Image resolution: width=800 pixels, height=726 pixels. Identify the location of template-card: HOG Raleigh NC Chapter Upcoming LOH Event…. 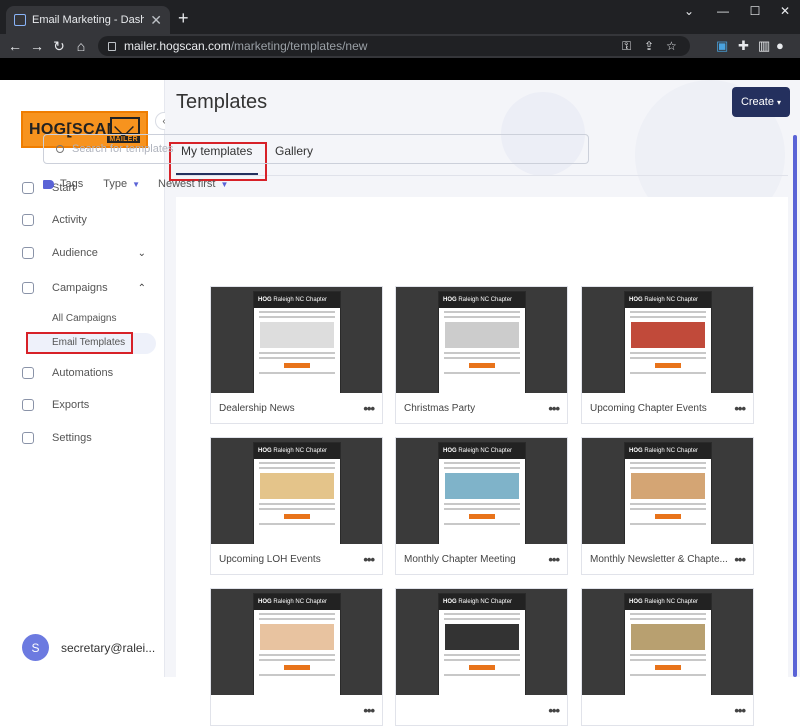
(296, 506).